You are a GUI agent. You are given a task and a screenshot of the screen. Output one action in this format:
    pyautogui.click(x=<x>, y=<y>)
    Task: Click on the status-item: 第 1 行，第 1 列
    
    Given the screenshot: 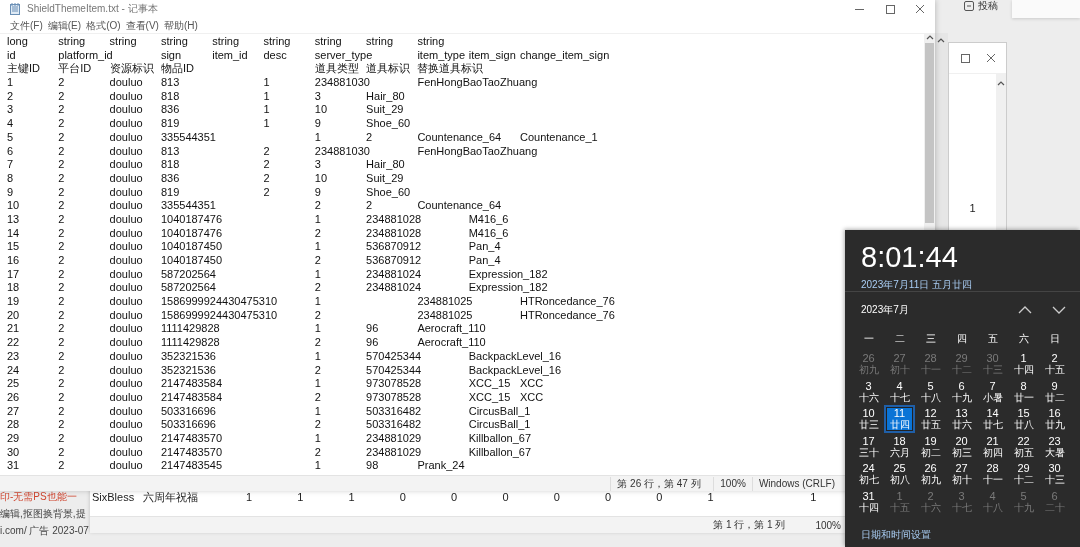 What is the action you would take?
    pyautogui.click(x=749, y=525)
    